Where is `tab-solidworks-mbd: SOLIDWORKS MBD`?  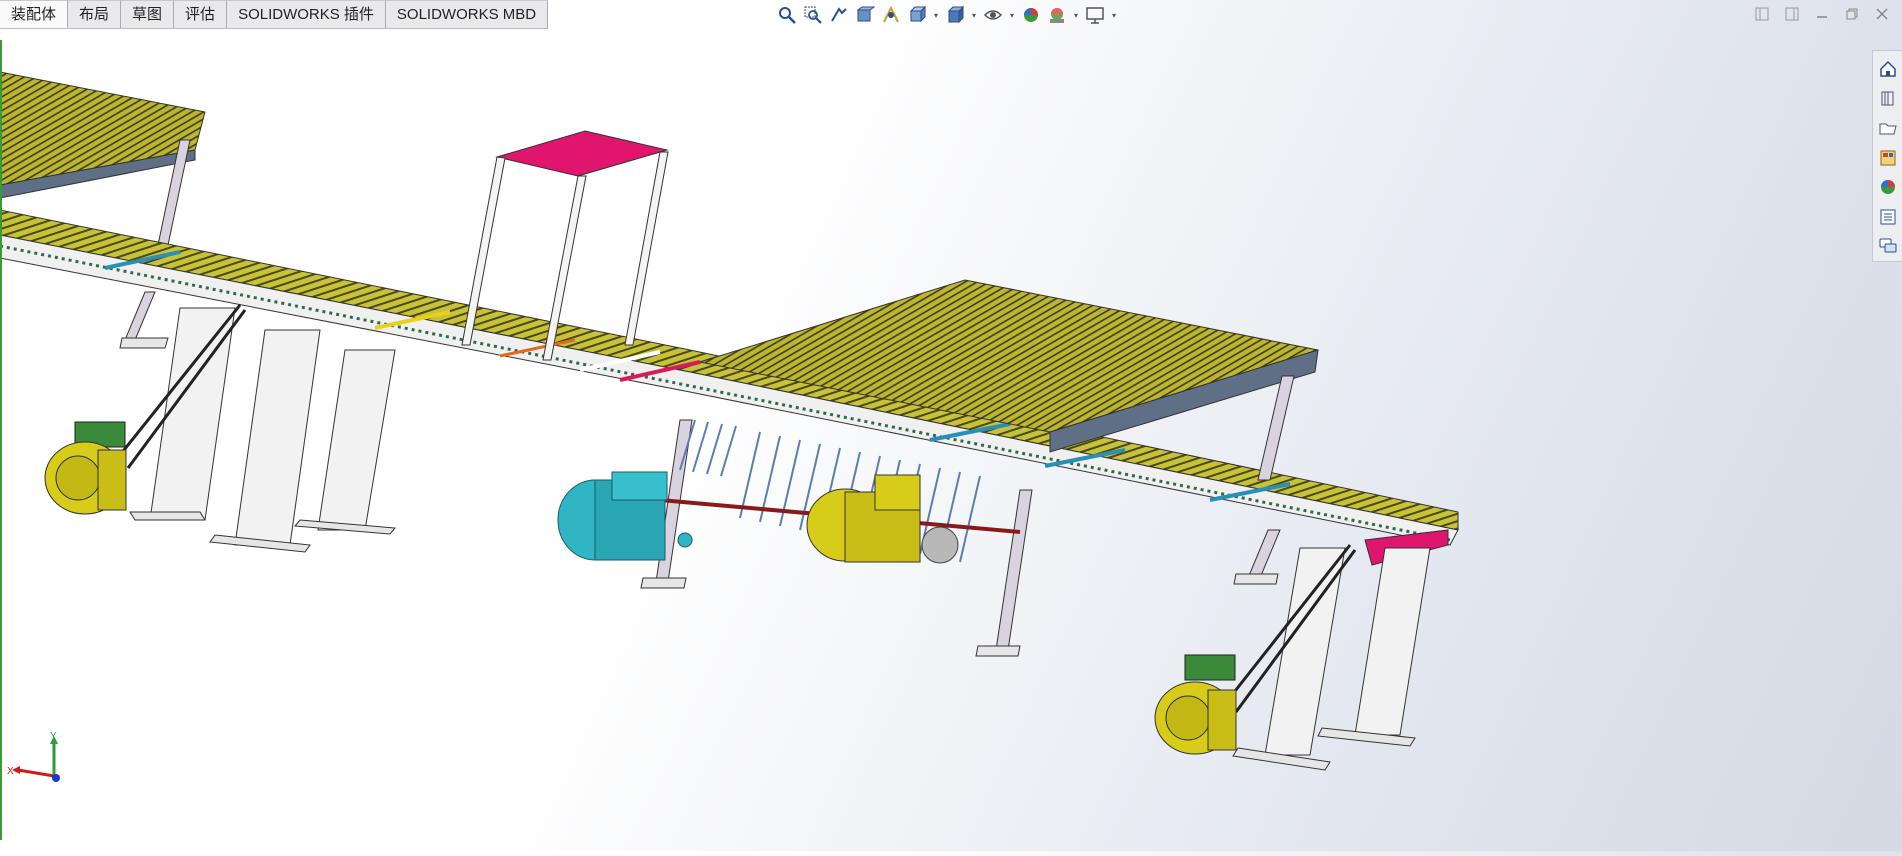
tab-solidworks-mbd: SOLIDWORKS MBD is located at coordinates (467, 14).